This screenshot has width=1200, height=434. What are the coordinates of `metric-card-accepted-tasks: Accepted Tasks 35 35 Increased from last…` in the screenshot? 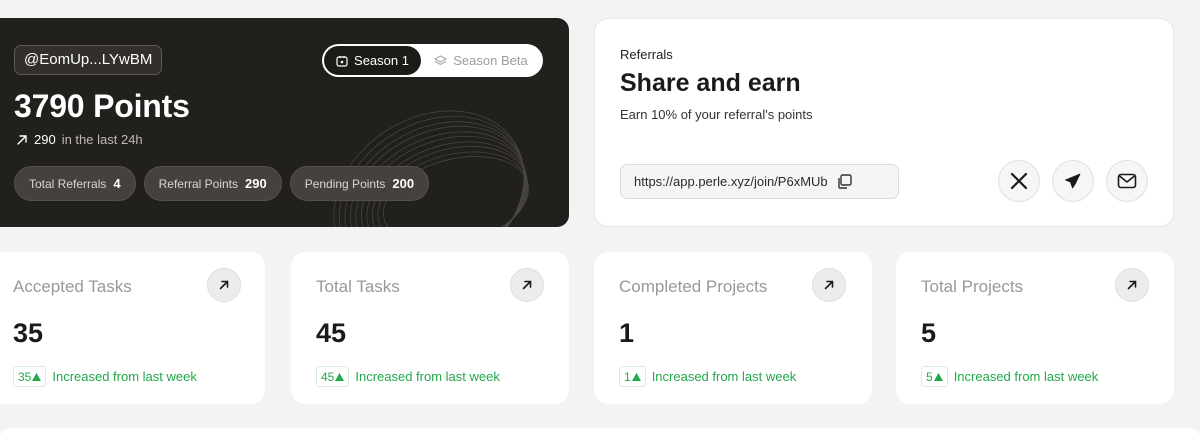 It's located at (132, 328).